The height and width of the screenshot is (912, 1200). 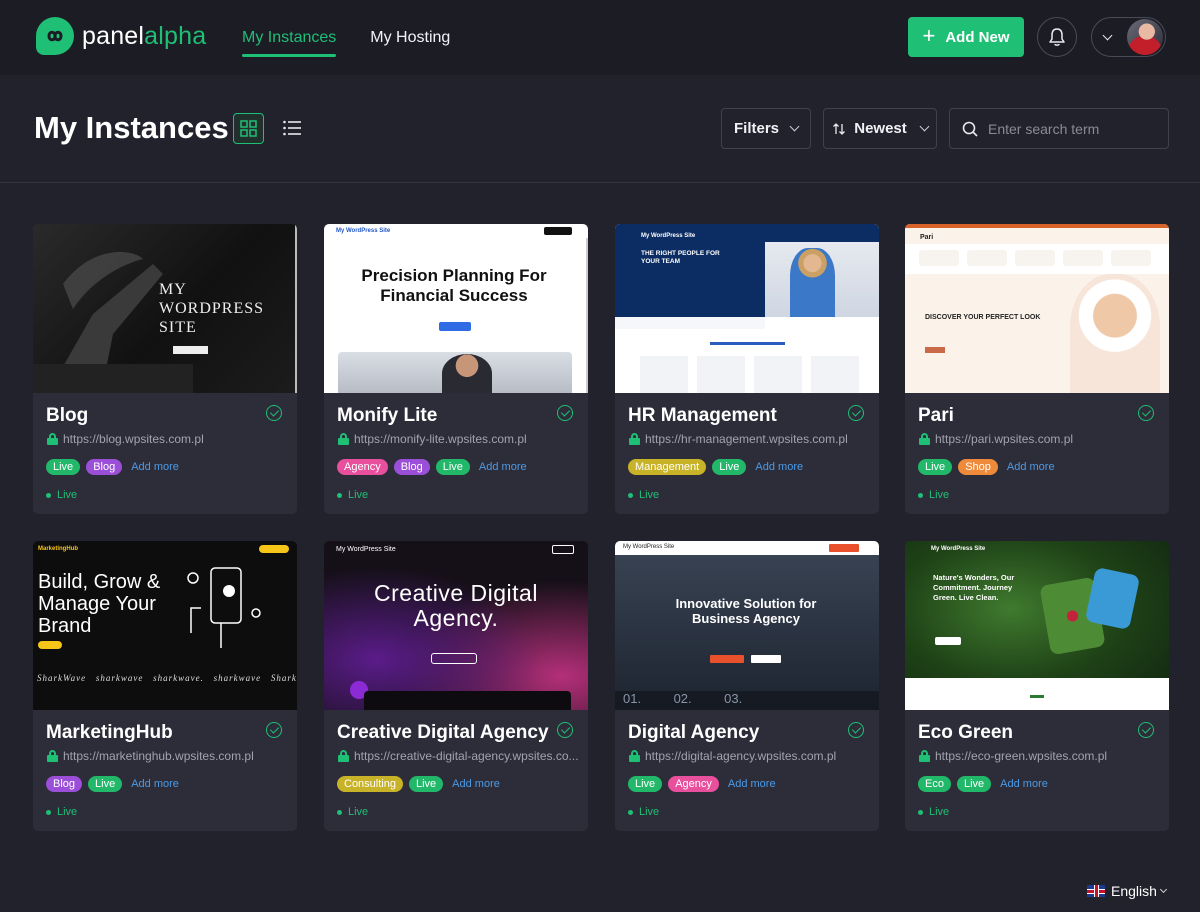 What do you see at coordinates (1134, 891) in the screenshot?
I see `language-label: English` at bounding box center [1134, 891].